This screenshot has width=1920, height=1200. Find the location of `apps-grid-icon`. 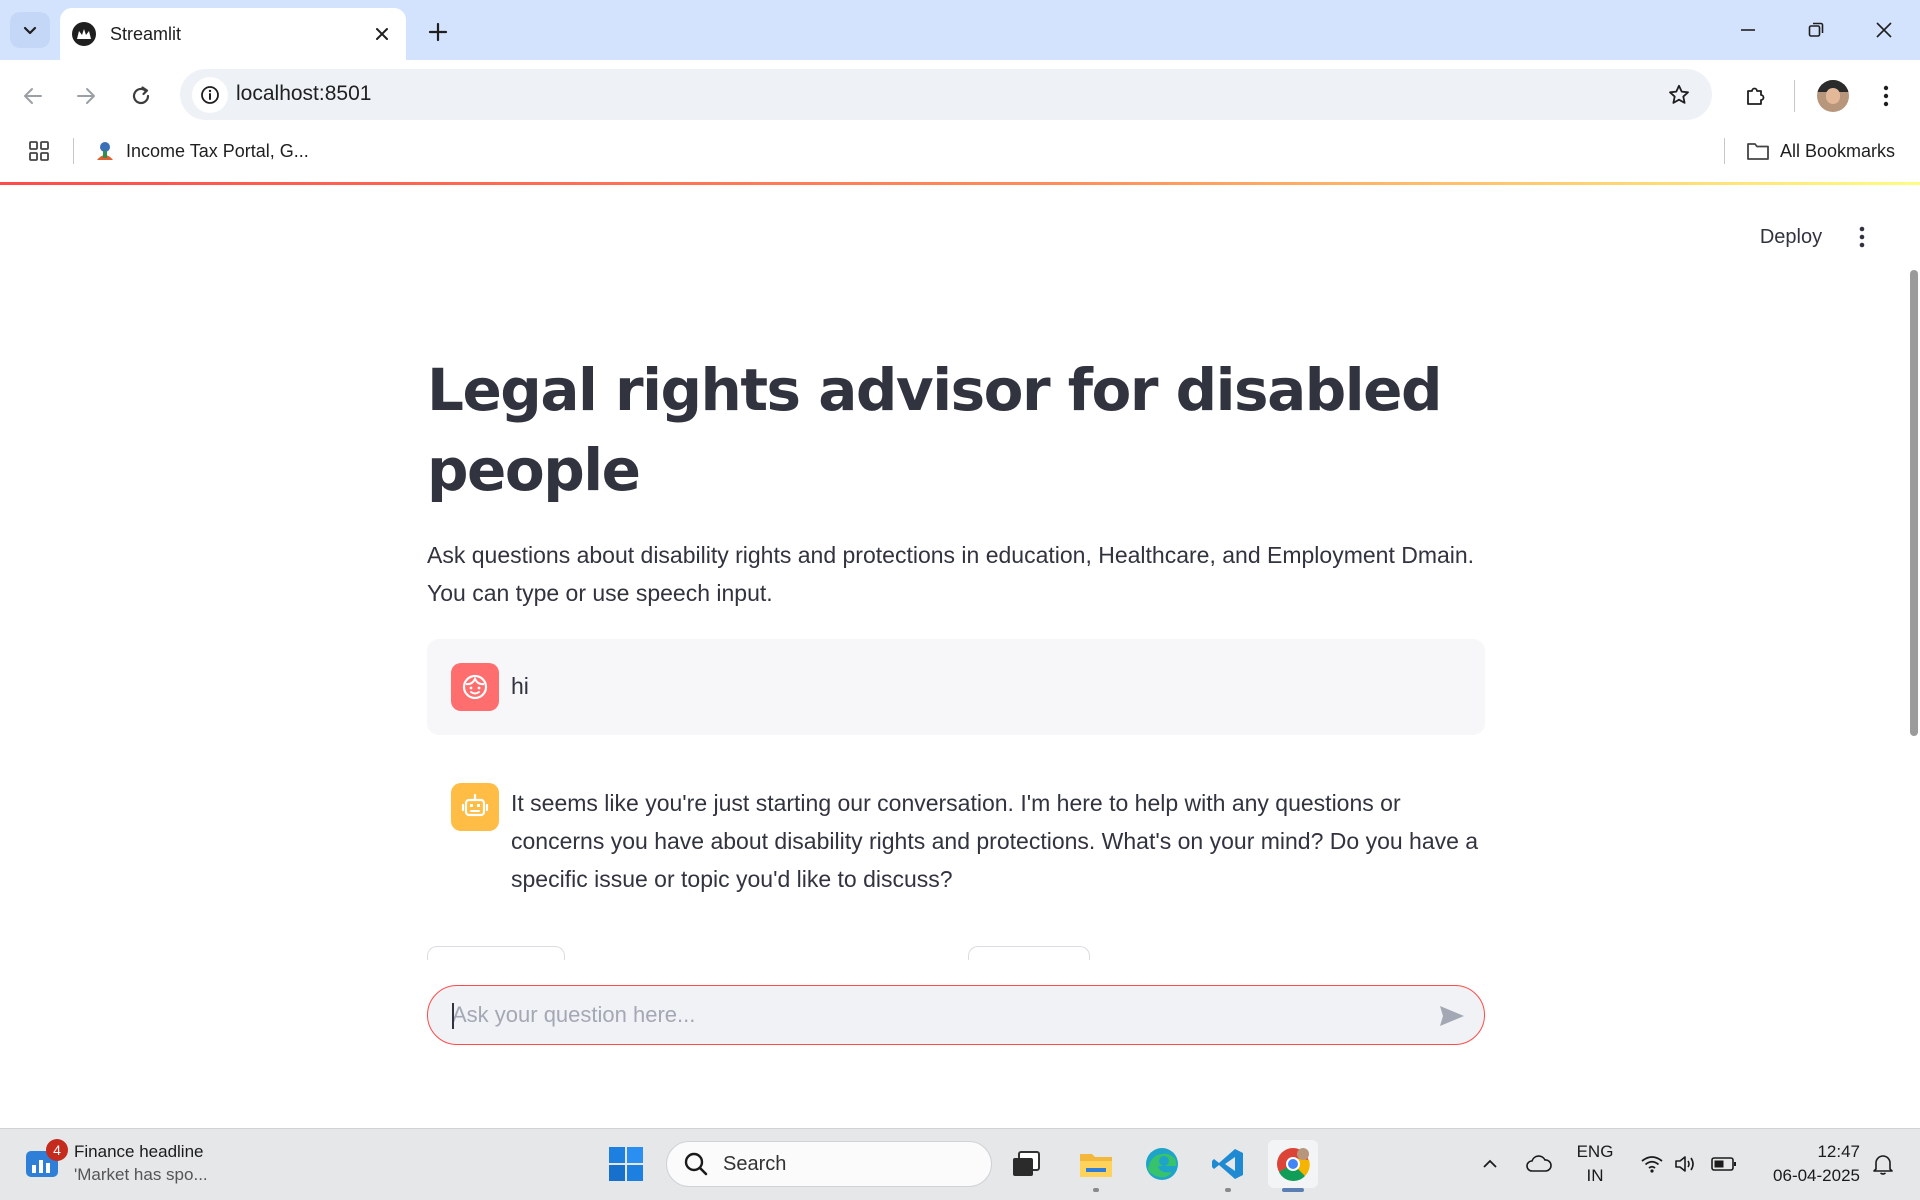

apps-grid-icon is located at coordinates (39, 151).